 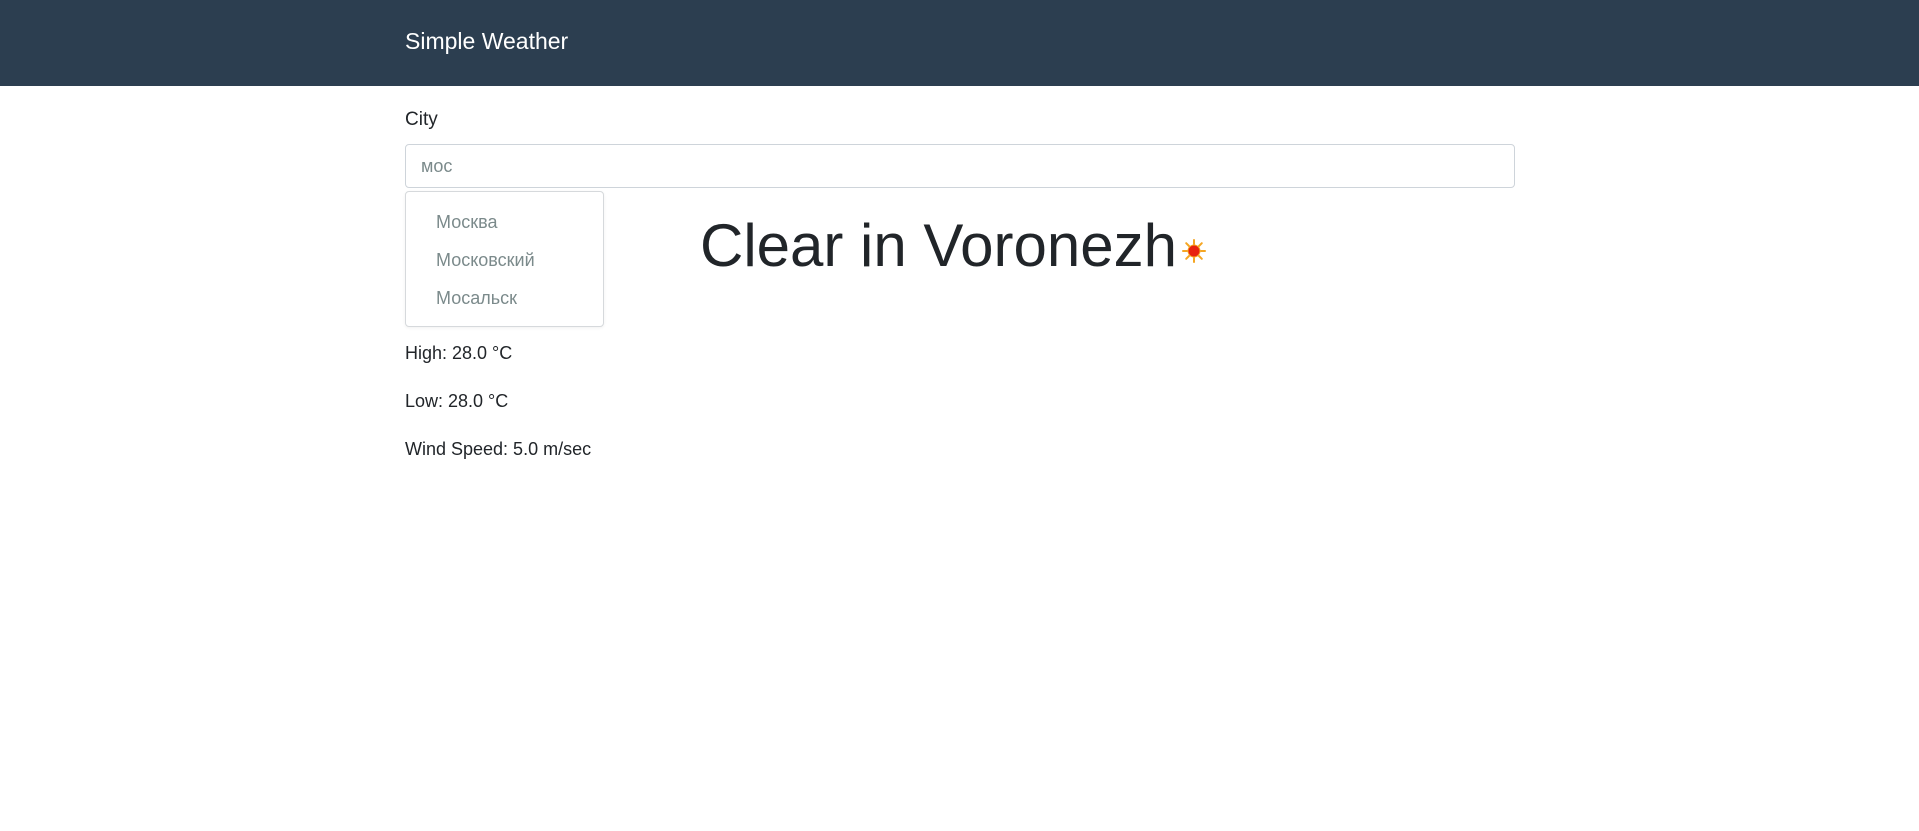 I want to click on brand-link: Simple Weather, so click(x=486, y=41).